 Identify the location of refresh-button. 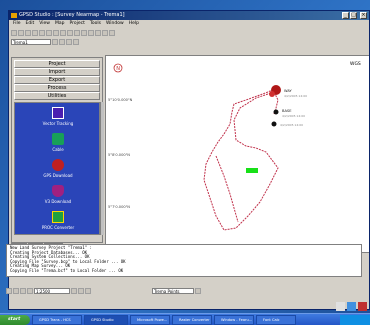
(62, 42).